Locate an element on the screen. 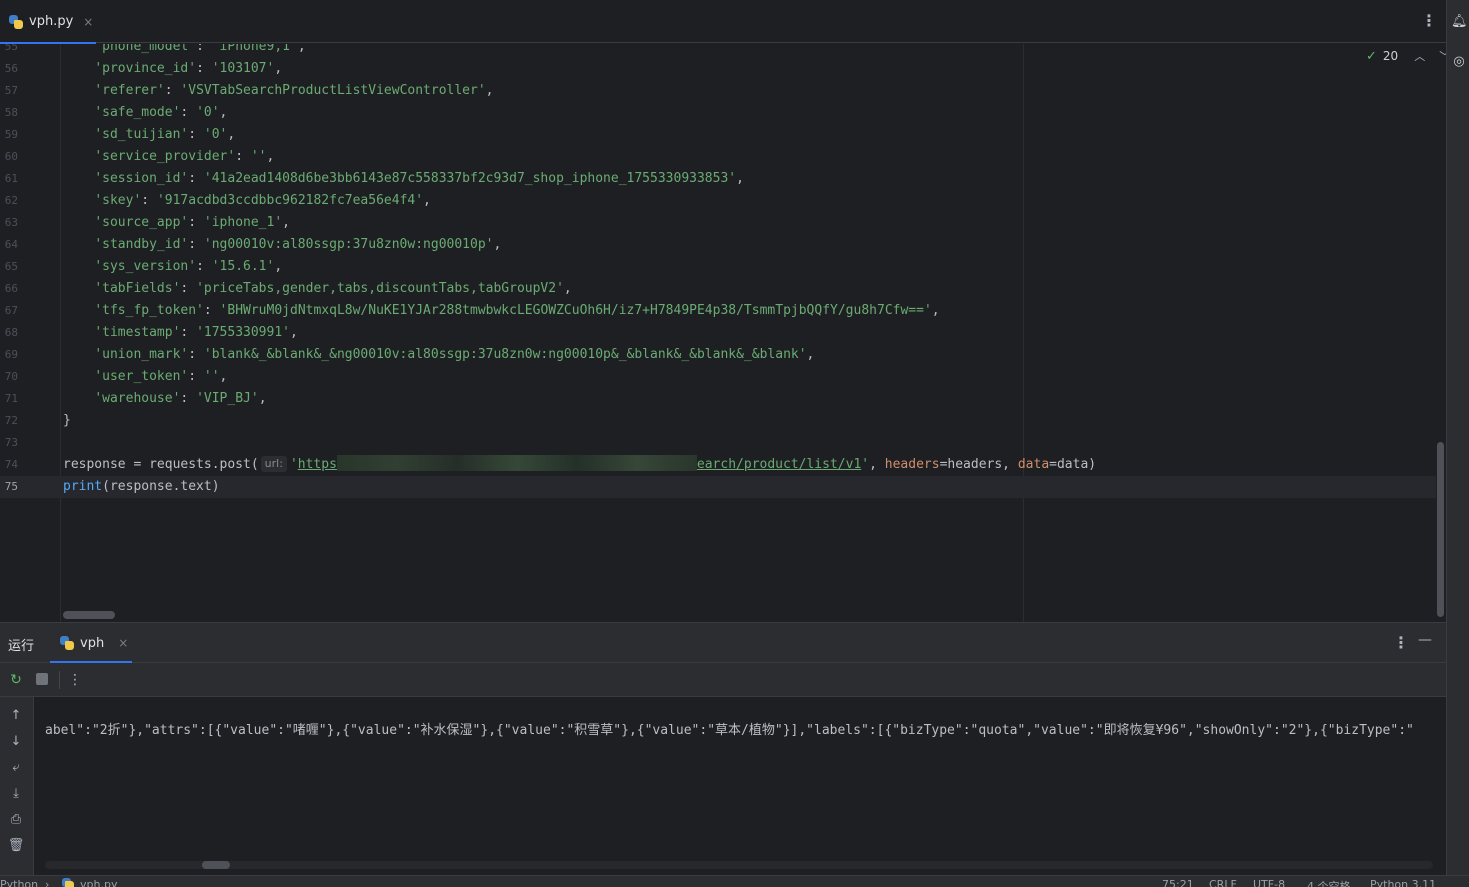 The height and width of the screenshot is (887, 1469). print-icon: ⎙ is located at coordinates (16, 820).